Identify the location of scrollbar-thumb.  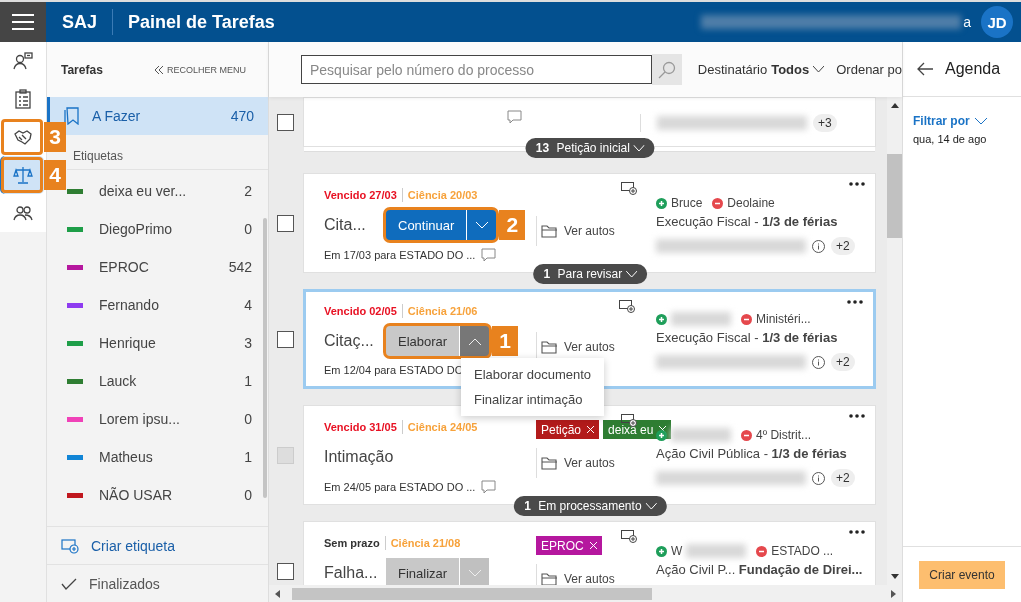
(894, 196).